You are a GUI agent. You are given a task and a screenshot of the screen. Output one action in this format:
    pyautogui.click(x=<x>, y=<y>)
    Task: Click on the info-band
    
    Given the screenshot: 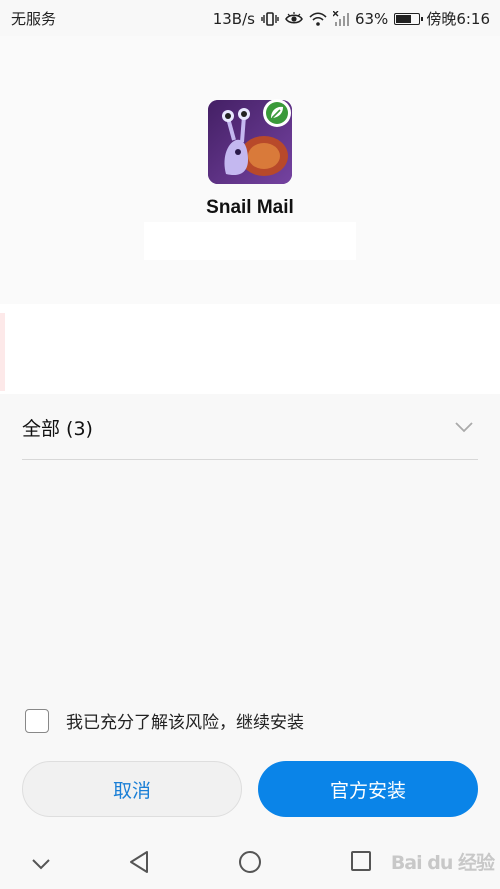 What is the action you would take?
    pyautogui.click(x=250, y=349)
    